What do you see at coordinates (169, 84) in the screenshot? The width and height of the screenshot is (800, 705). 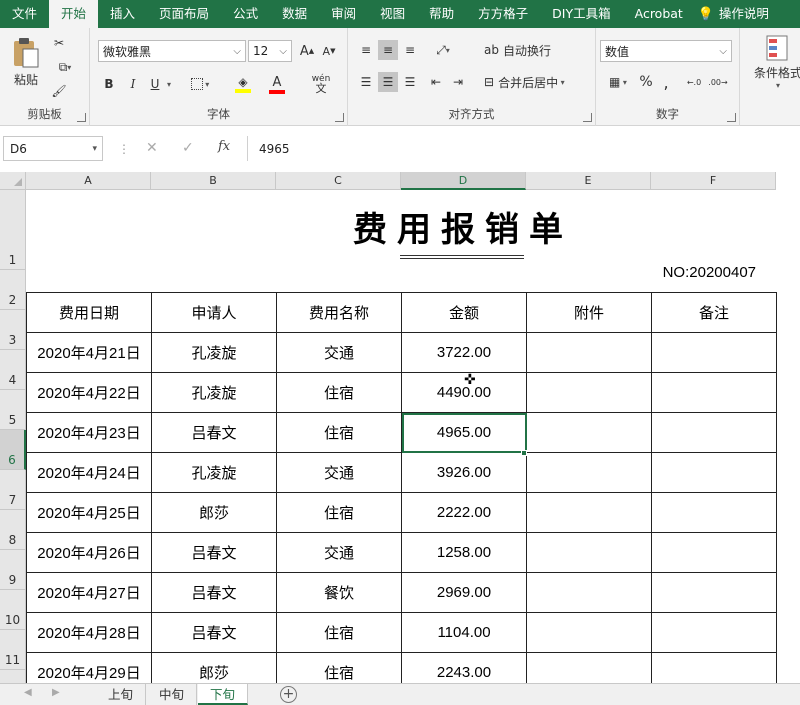 I see `underline-dropdown-icon: ▾` at bounding box center [169, 84].